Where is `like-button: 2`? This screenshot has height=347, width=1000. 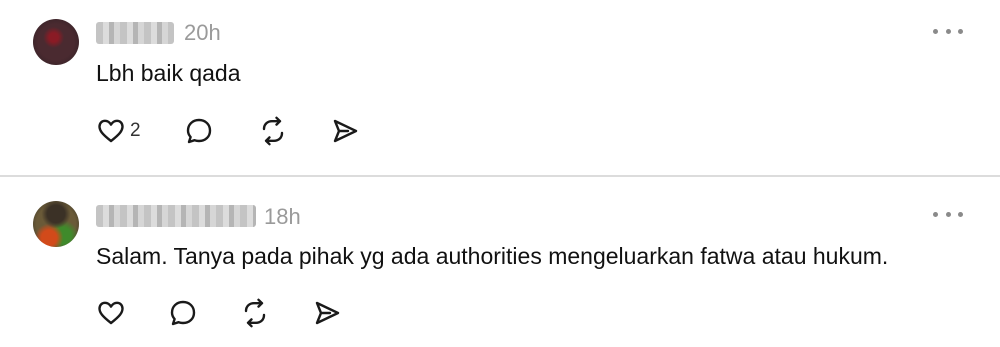
like-button: 2 is located at coordinates (118, 131).